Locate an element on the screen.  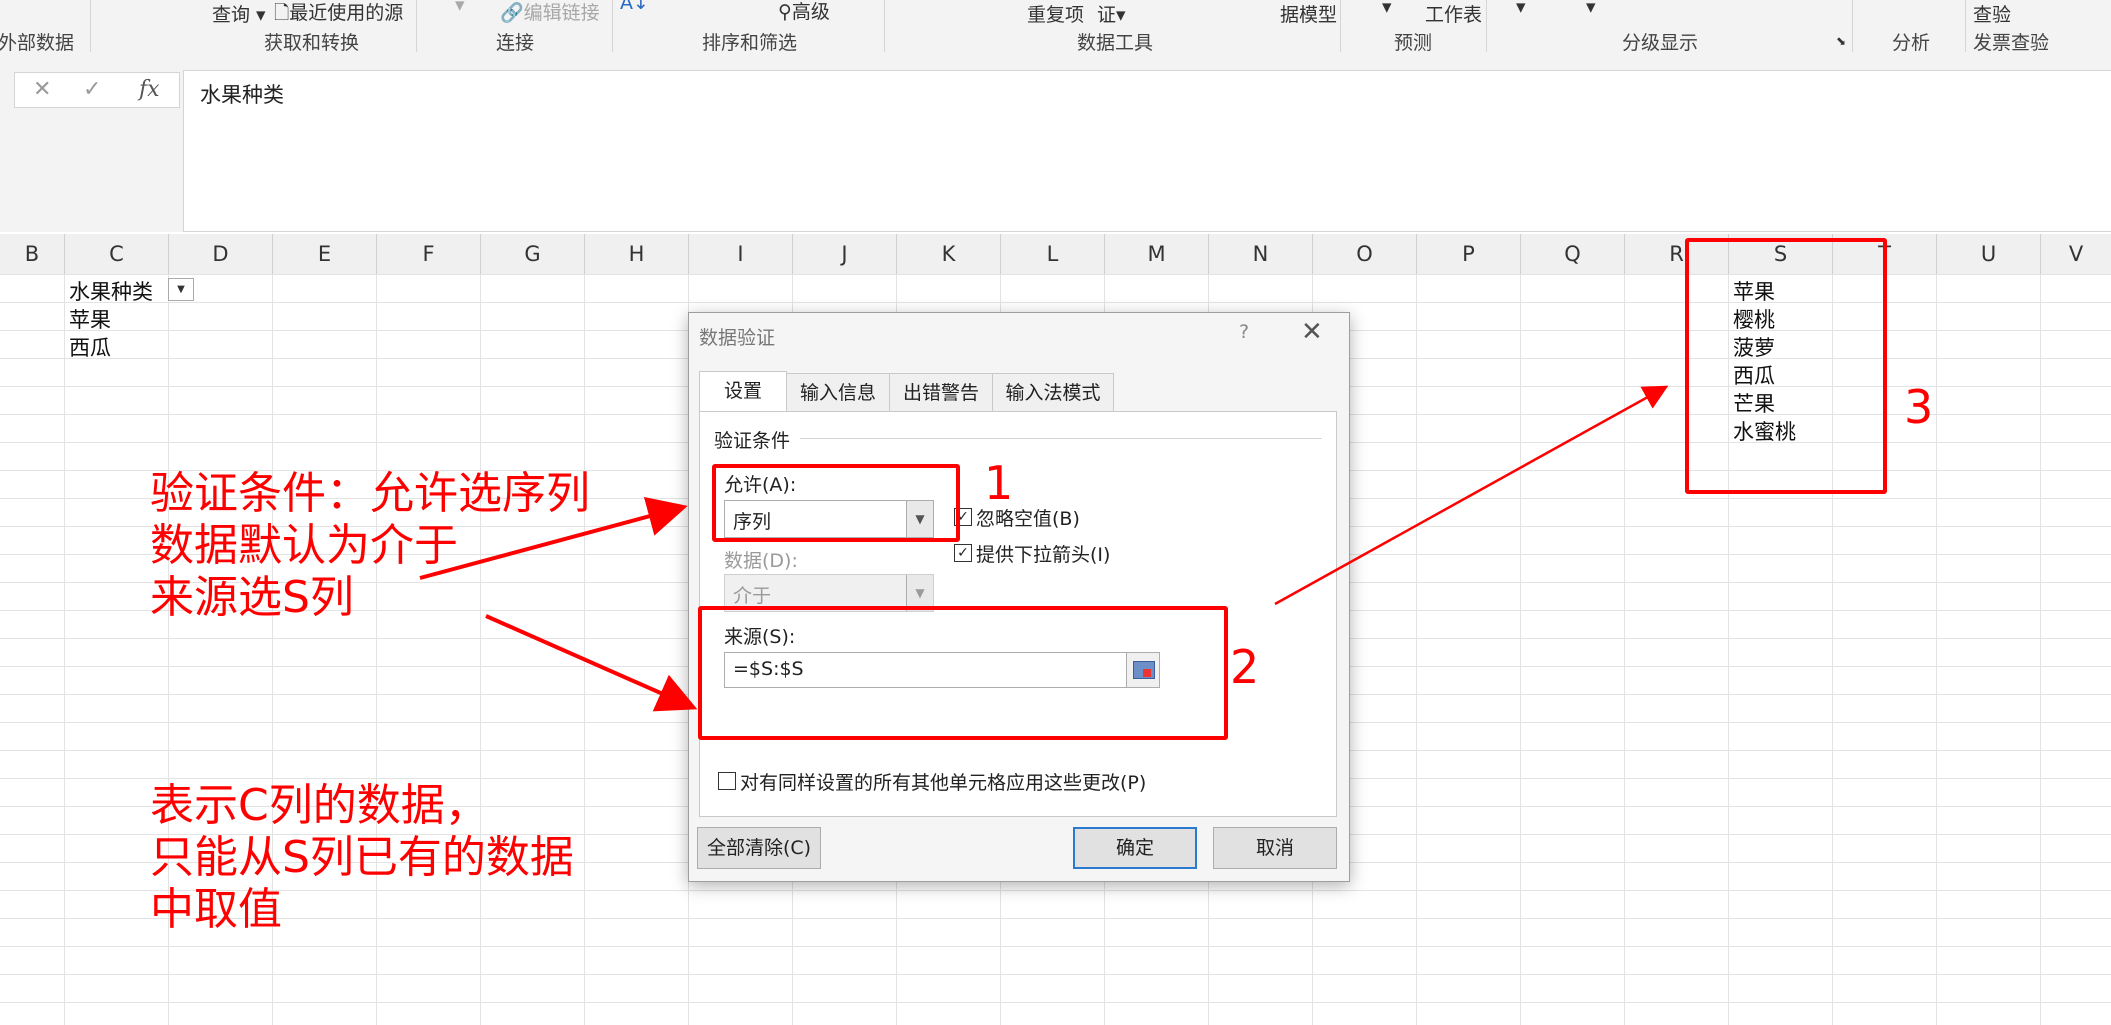
arrow-to-column-s is located at coordinates (1471, 495).